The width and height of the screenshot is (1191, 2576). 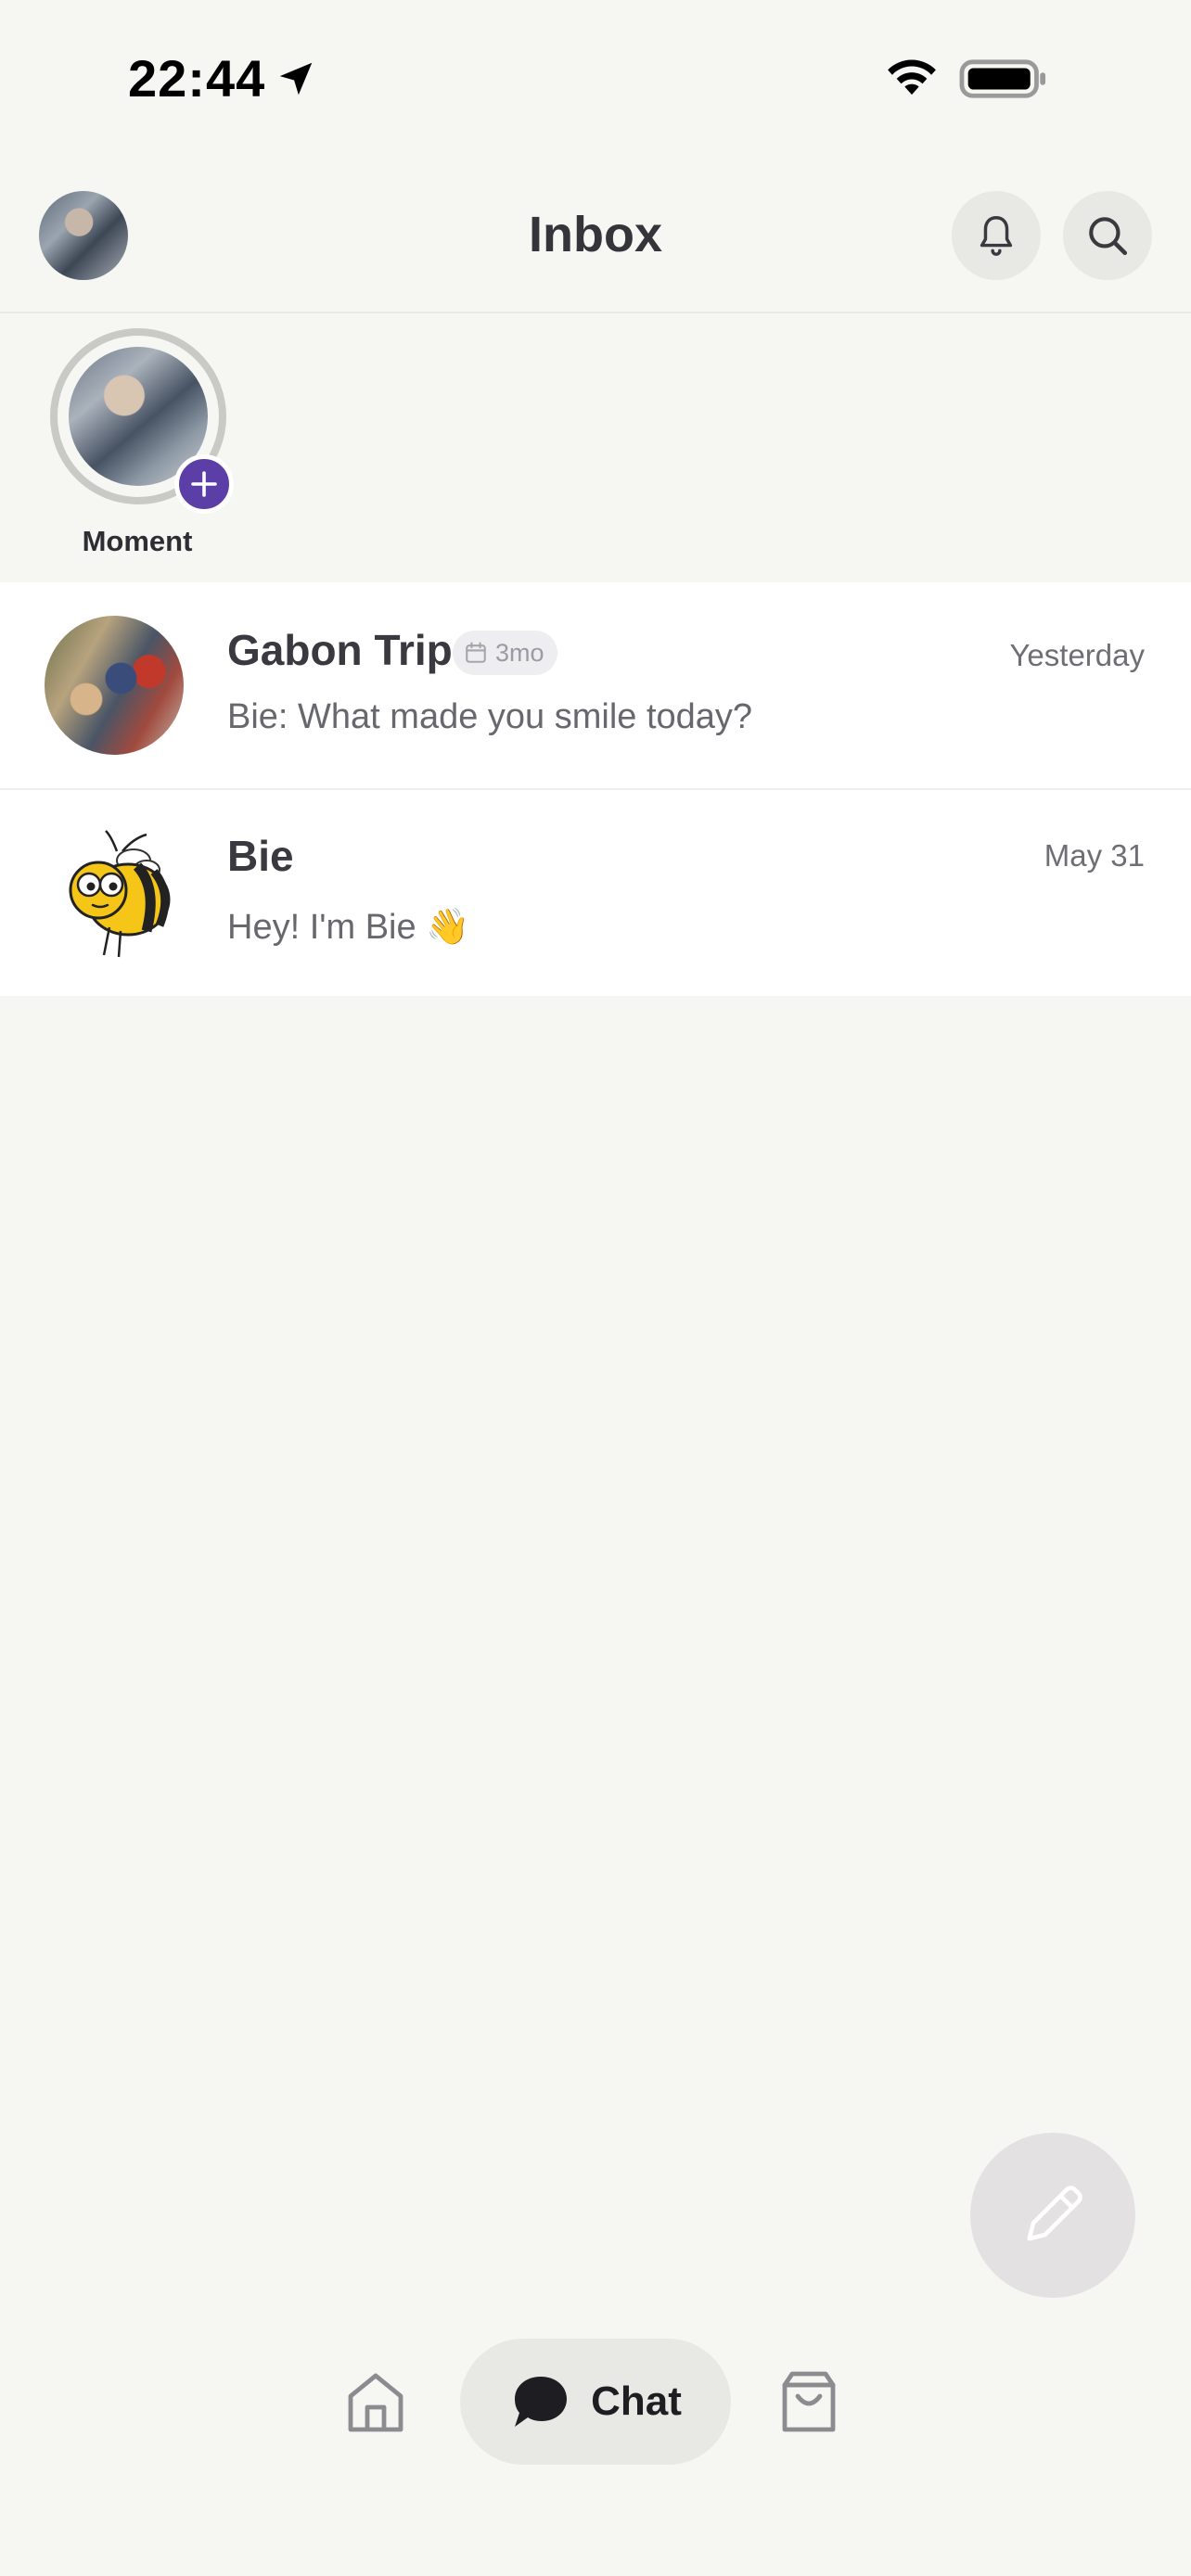 I want to click on nav-chat-tab: Chat, so click(x=595, y=2402).